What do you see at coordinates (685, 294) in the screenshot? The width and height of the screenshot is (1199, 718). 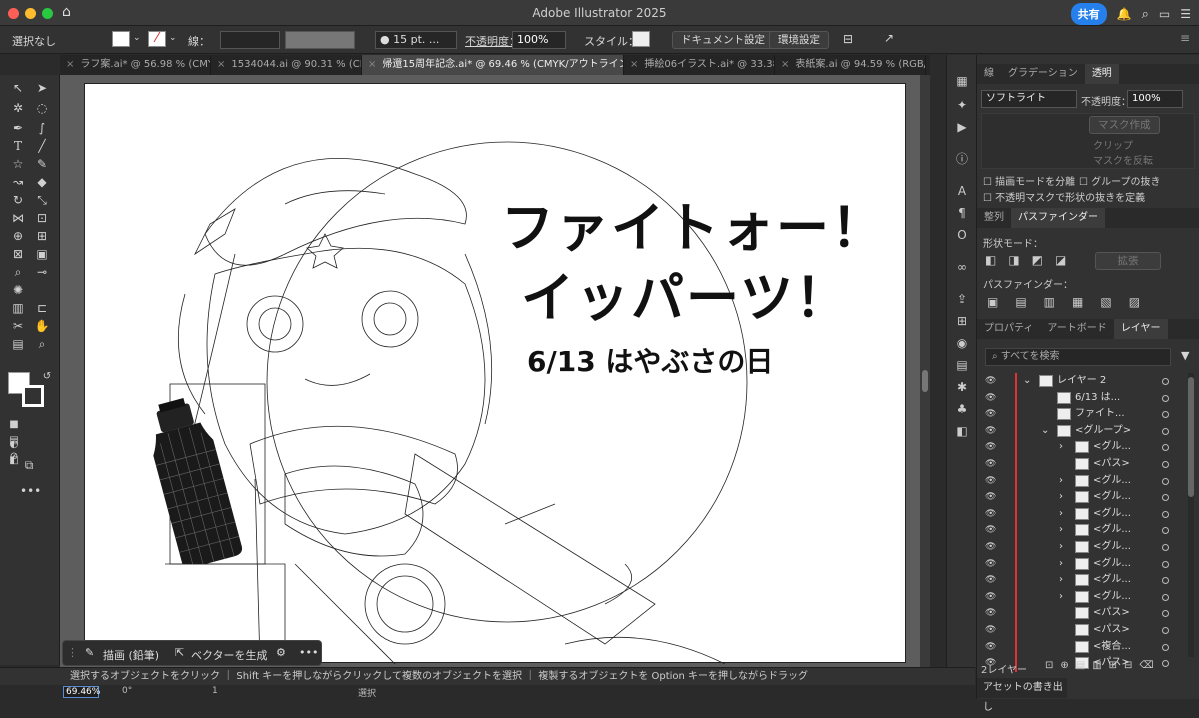 I see `headline-line-2: イッパーツ！` at bounding box center [685, 294].